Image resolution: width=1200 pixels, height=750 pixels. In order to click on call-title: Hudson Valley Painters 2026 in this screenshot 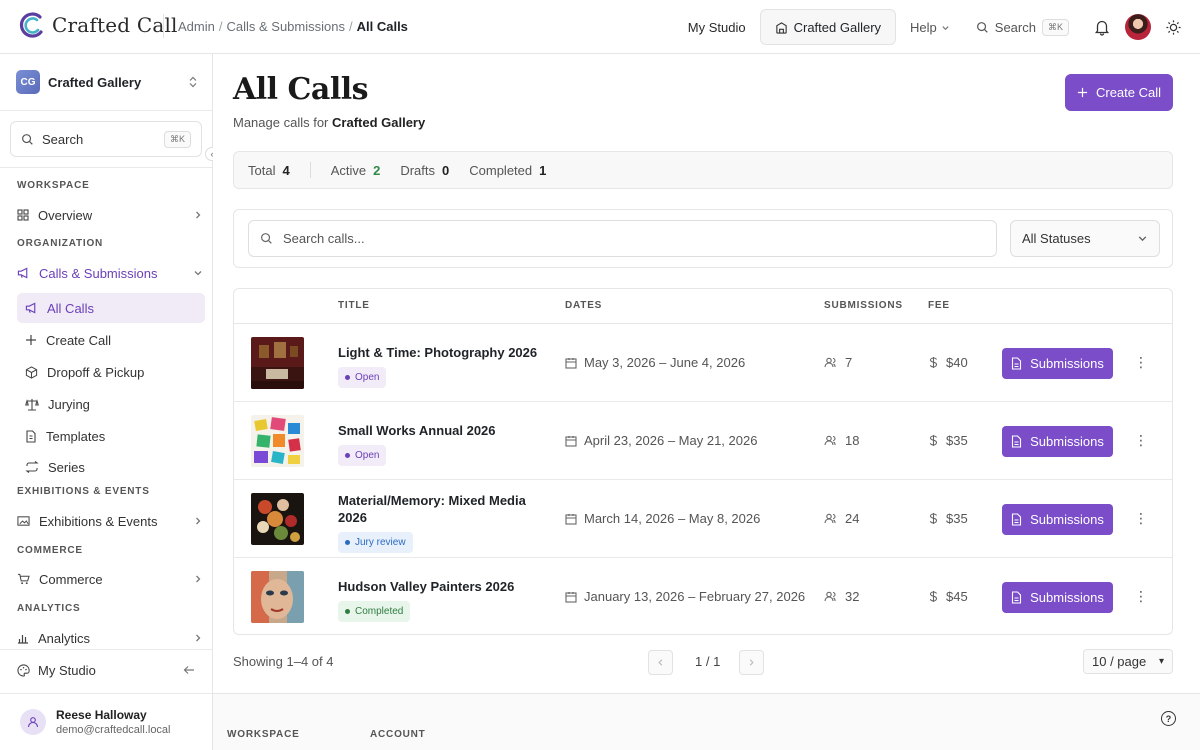, I will do `click(438, 586)`.